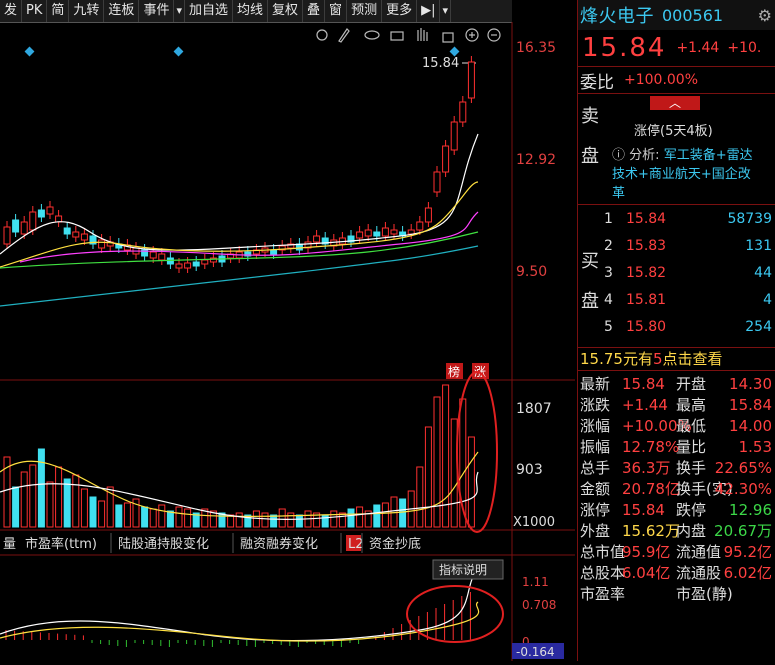 The height and width of the screenshot is (665, 775). What do you see at coordinates (595, 426) in the screenshot?
I see `stat-label: 涨幅` at bounding box center [595, 426].